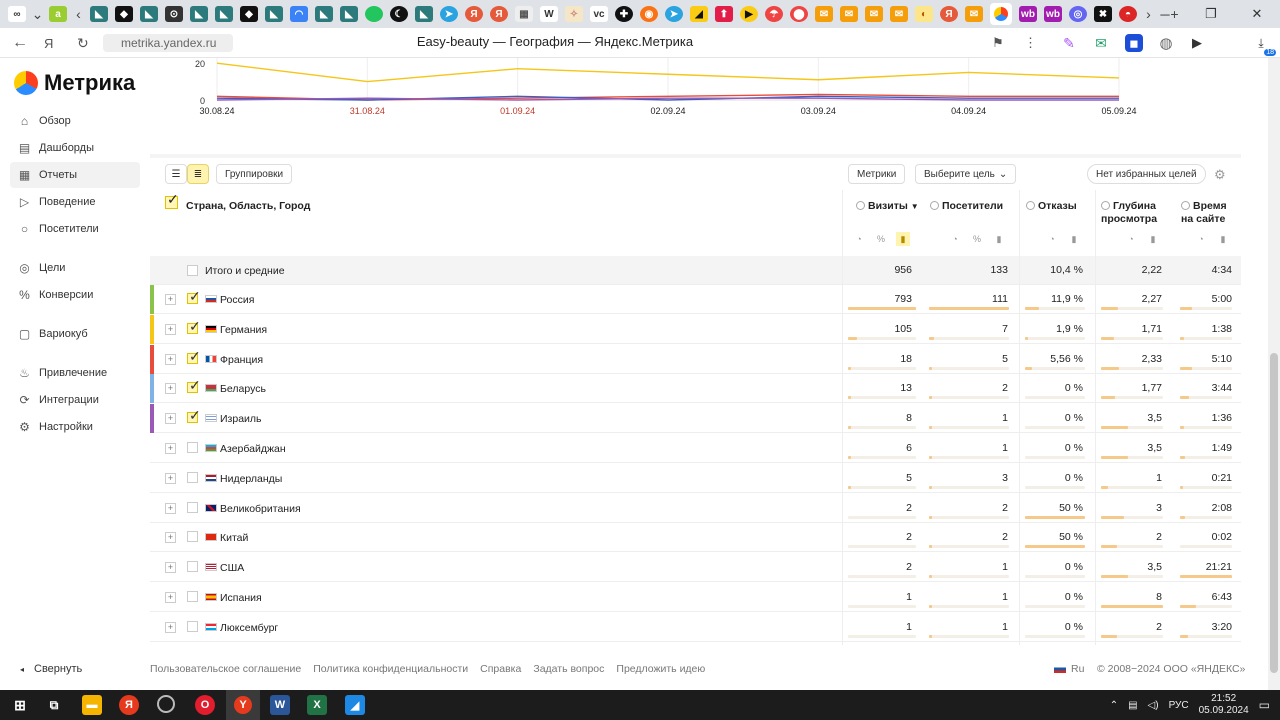 The width and height of the screenshot is (1280, 720). What do you see at coordinates (83, 43) in the screenshot?
I see `reload-icon: ↻` at bounding box center [83, 43].